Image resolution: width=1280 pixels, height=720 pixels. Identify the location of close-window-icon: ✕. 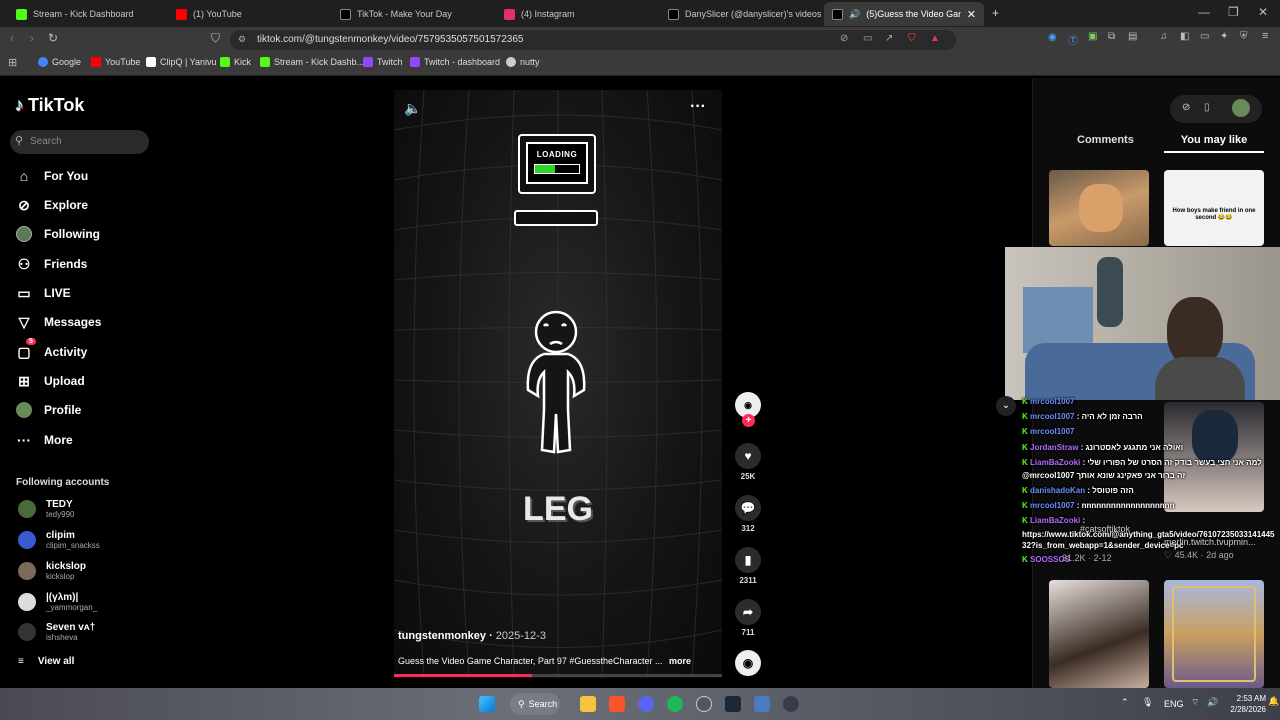
(1263, 12).